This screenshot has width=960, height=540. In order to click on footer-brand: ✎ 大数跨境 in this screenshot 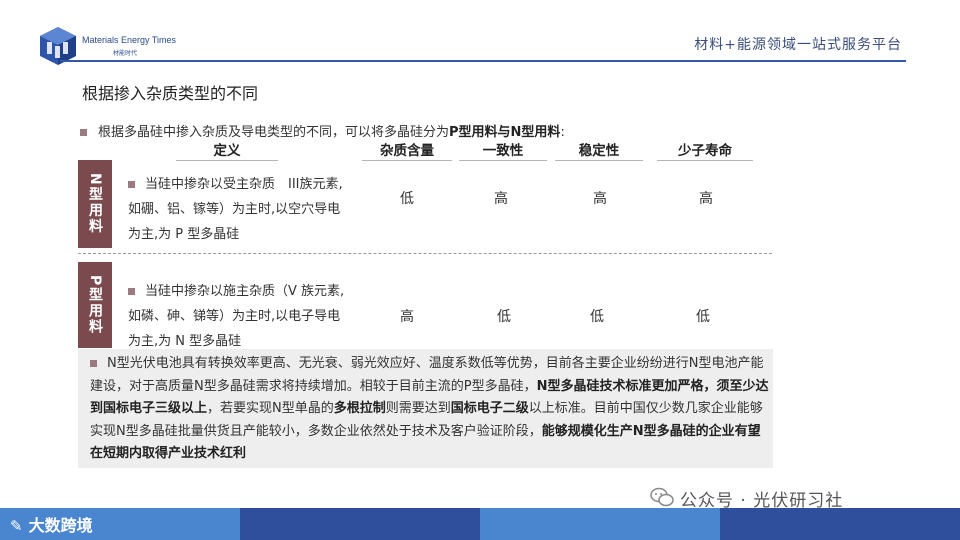, I will do `click(51, 524)`.